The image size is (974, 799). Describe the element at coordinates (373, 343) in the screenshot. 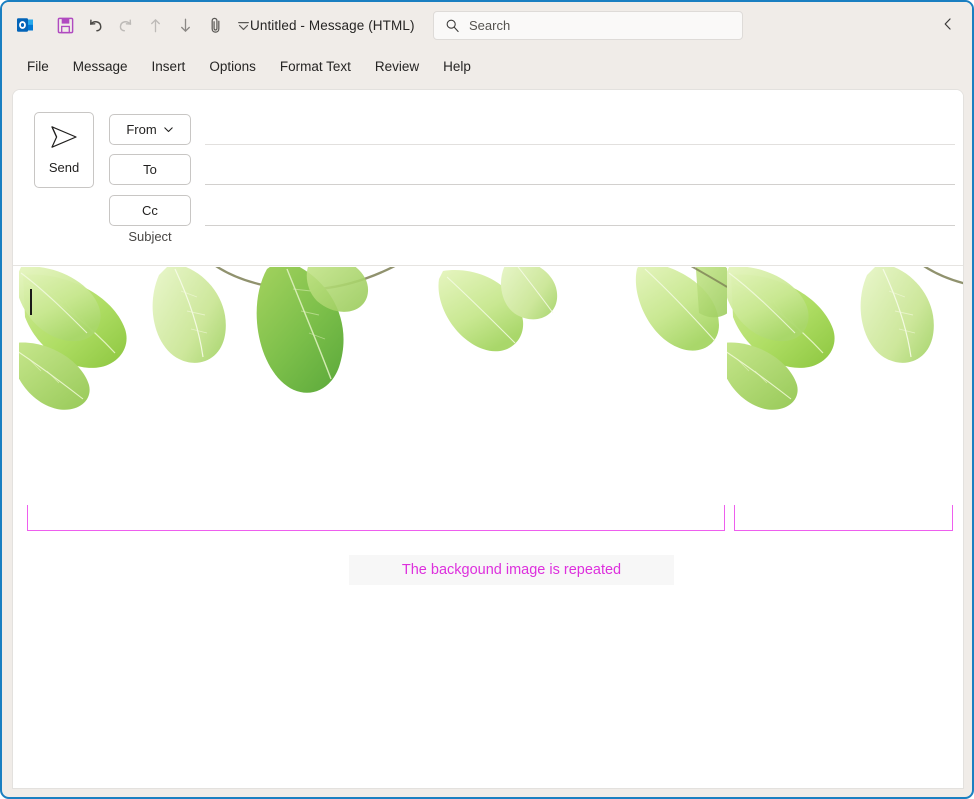

I see `background-image-tile` at that location.